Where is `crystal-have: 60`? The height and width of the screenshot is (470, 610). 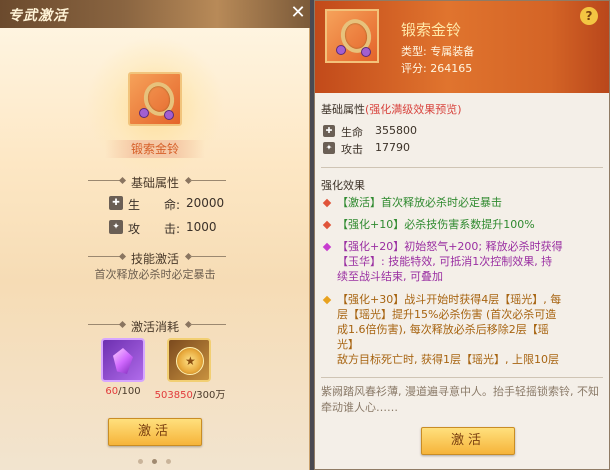 crystal-have: 60 is located at coordinates (112, 391).